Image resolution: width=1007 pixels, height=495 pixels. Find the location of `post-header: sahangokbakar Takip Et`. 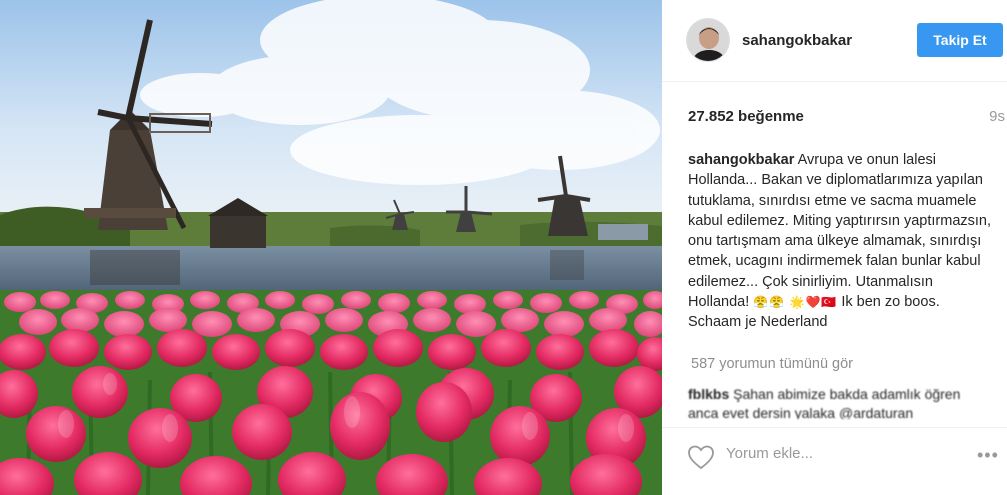

post-header: sahangokbakar Takip Et is located at coordinates (834, 41).